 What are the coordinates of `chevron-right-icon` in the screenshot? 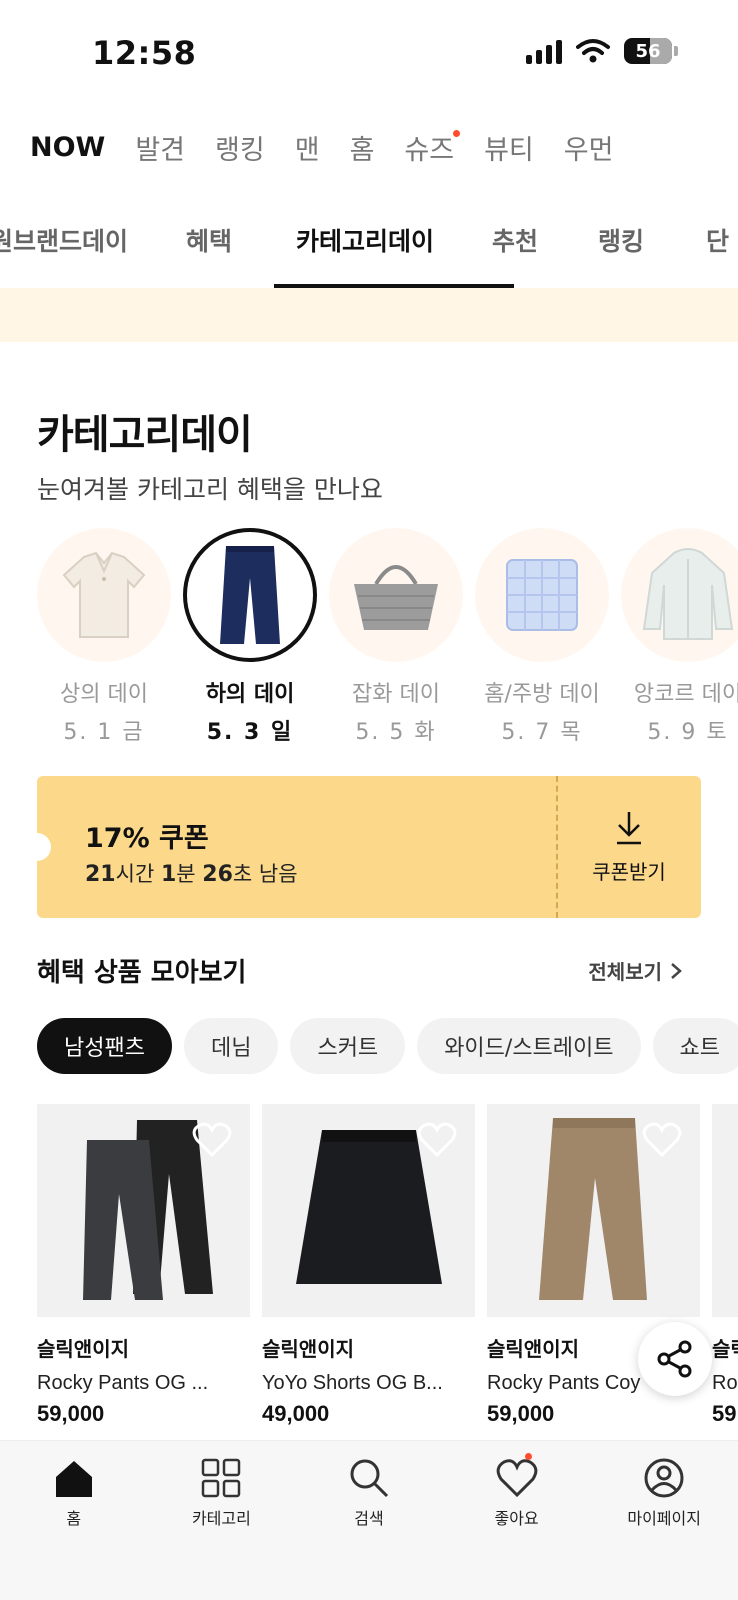 It's located at (676, 970).